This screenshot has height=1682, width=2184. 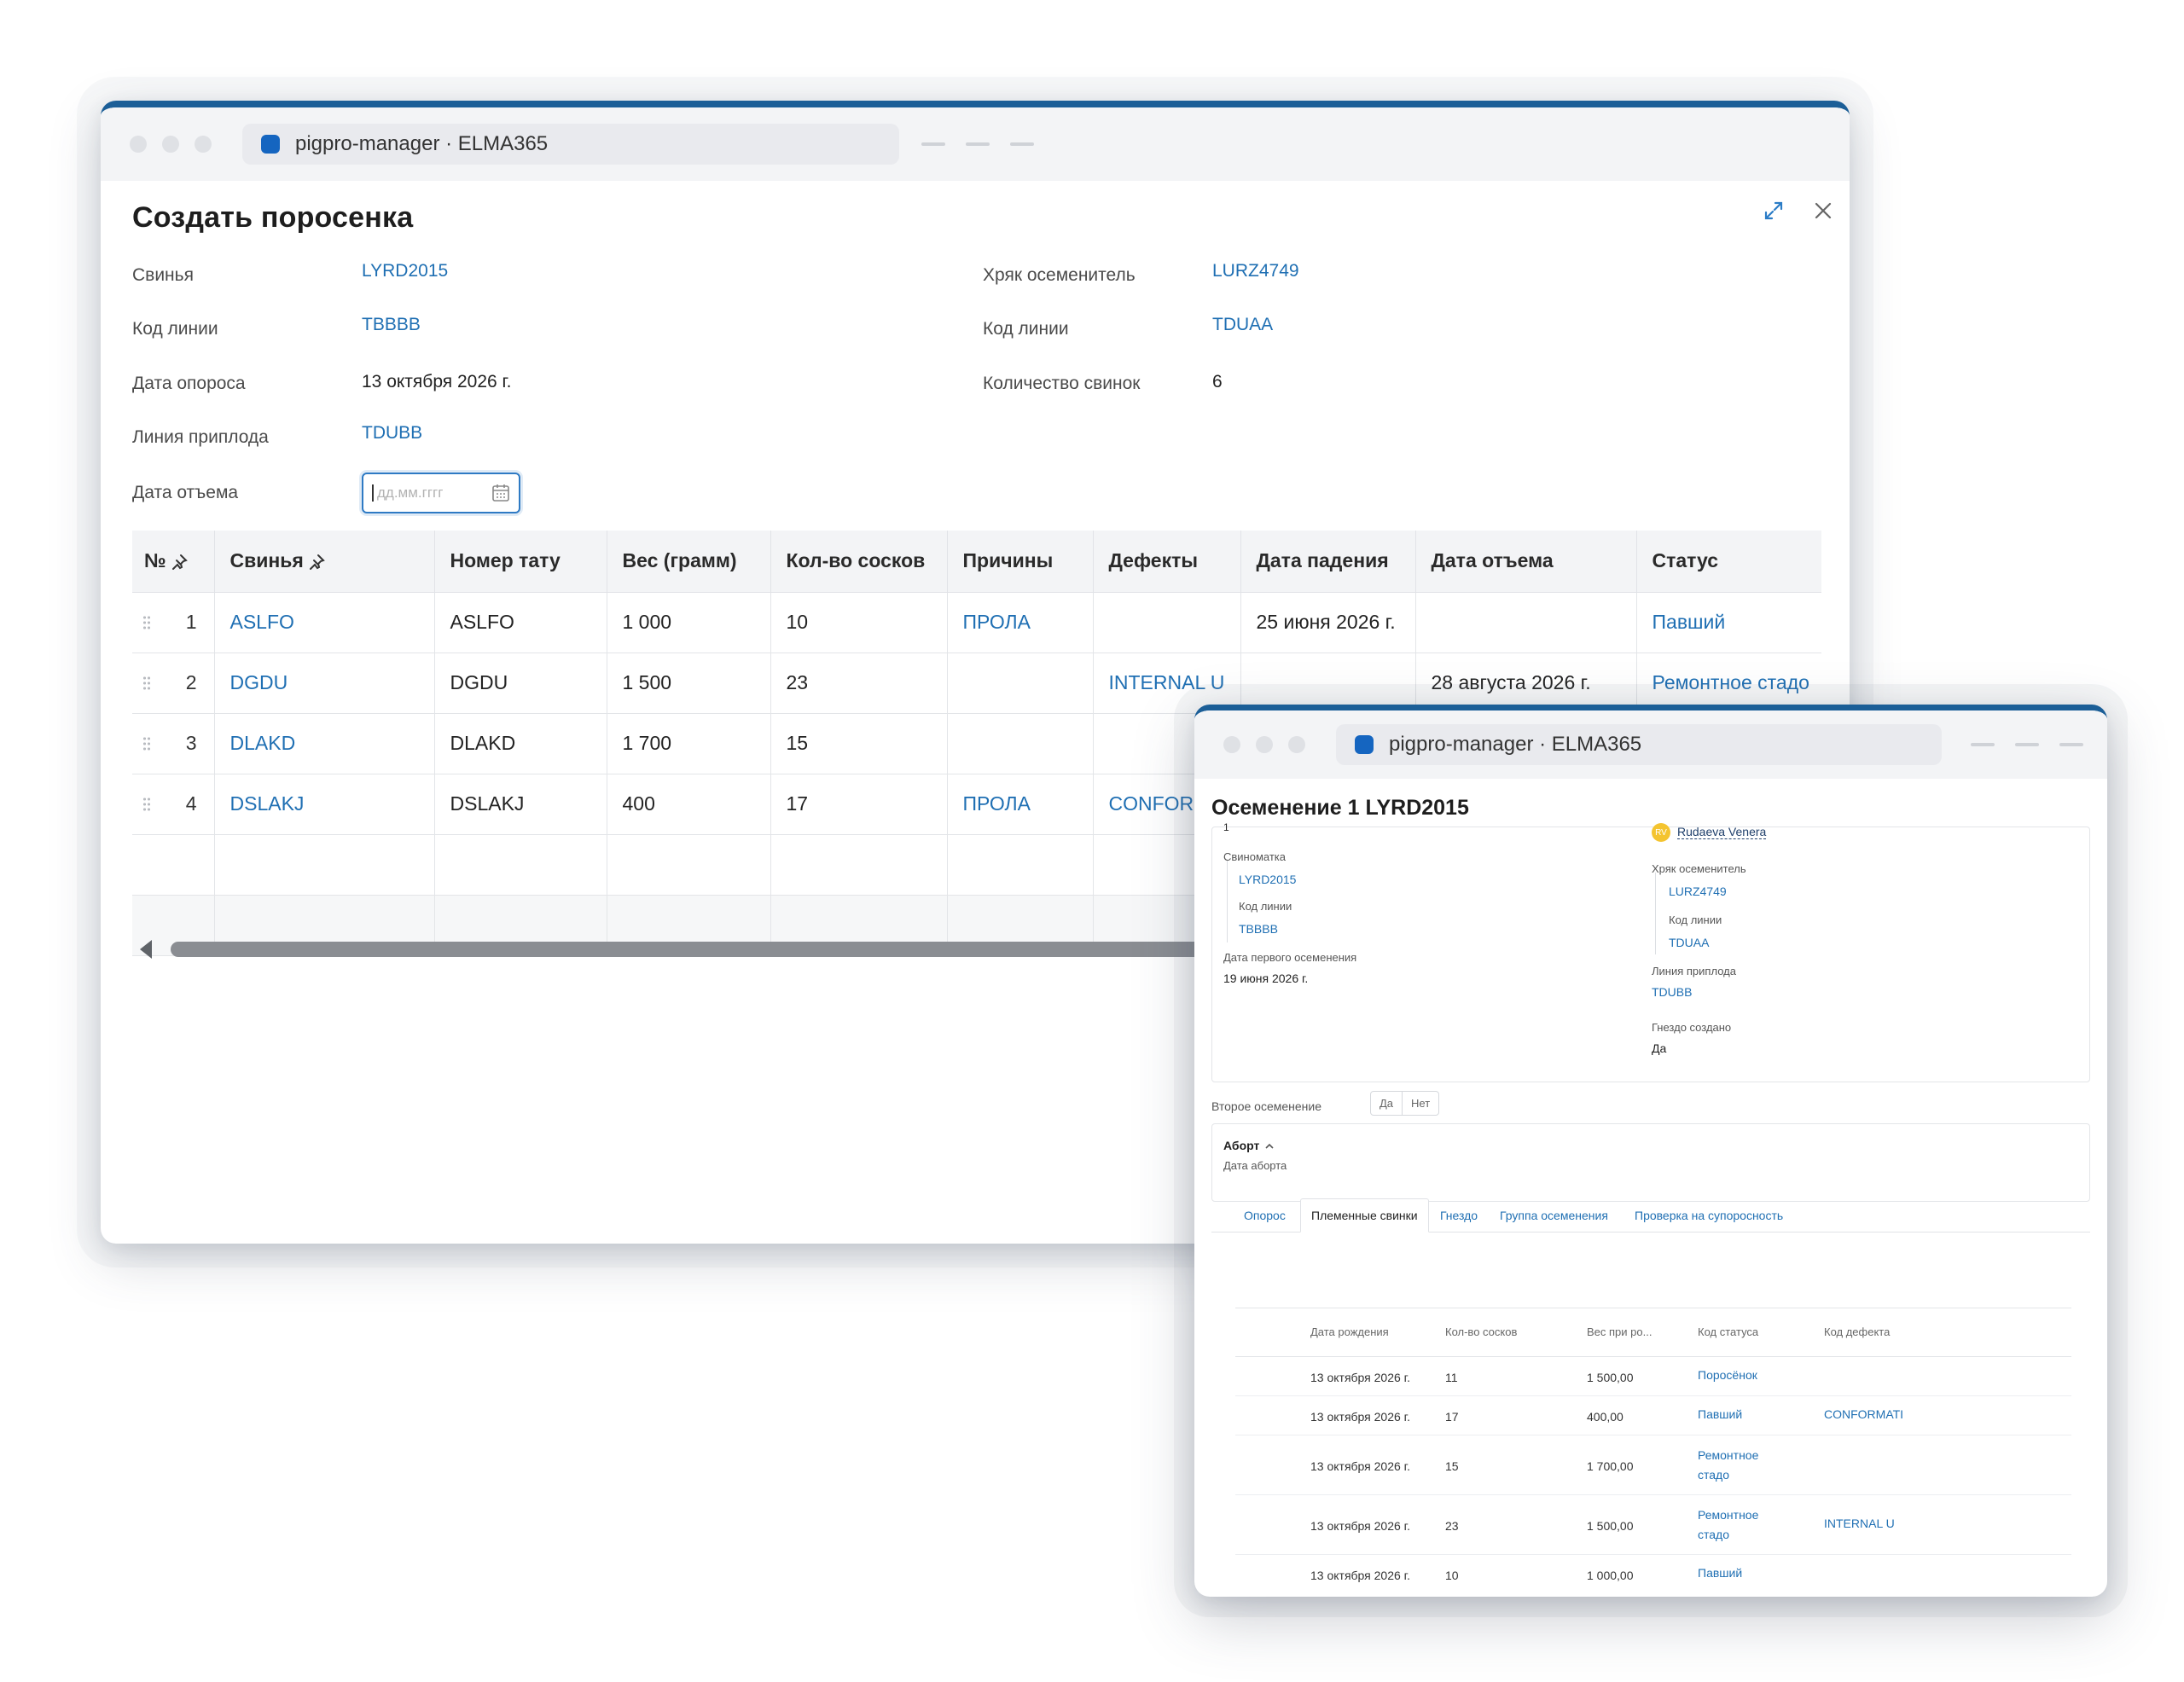 What do you see at coordinates (1526, 622) in the screenshot?
I see `cell-wean-date` at bounding box center [1526, 622].